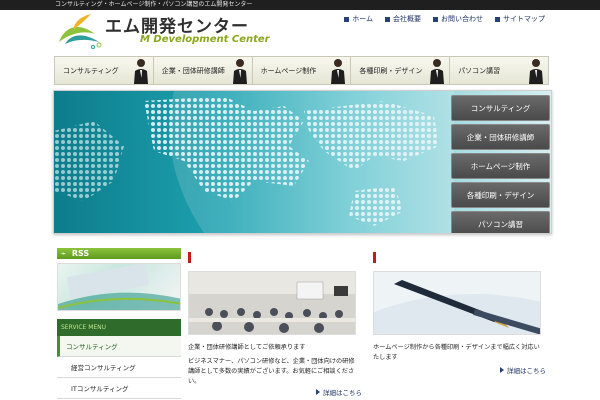 Image resolution: width=600 pixels, height=400 pixels. Describe the element at coordinates (403, 19) in the screenshot. I see `header-link-company: 会社概要` at that location.